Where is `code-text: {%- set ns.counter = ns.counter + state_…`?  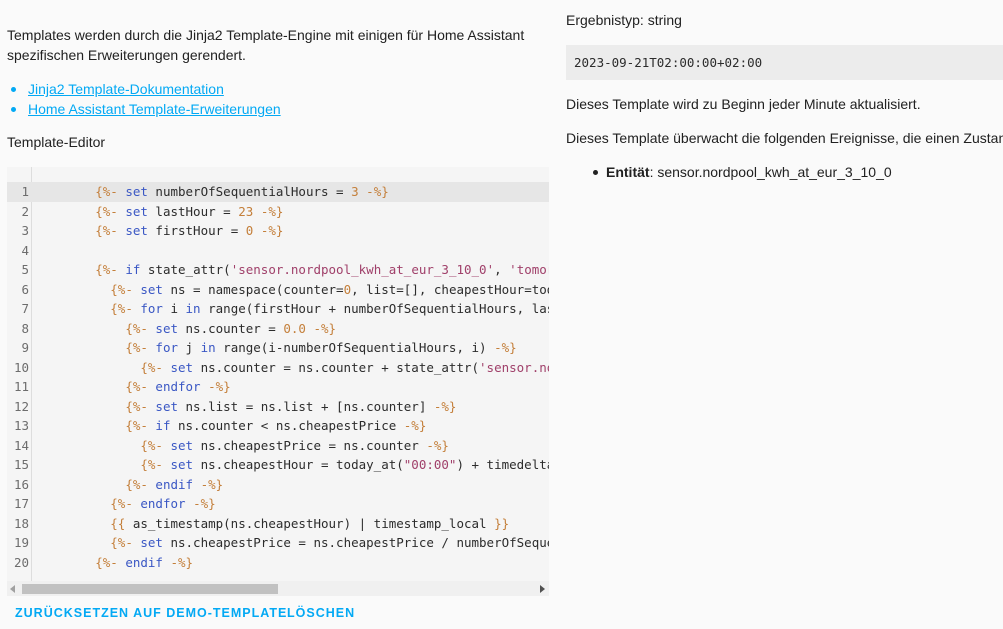
code-text: {%- set ns.counter = ns.counter + state_… is located at coordinates (292, 368).